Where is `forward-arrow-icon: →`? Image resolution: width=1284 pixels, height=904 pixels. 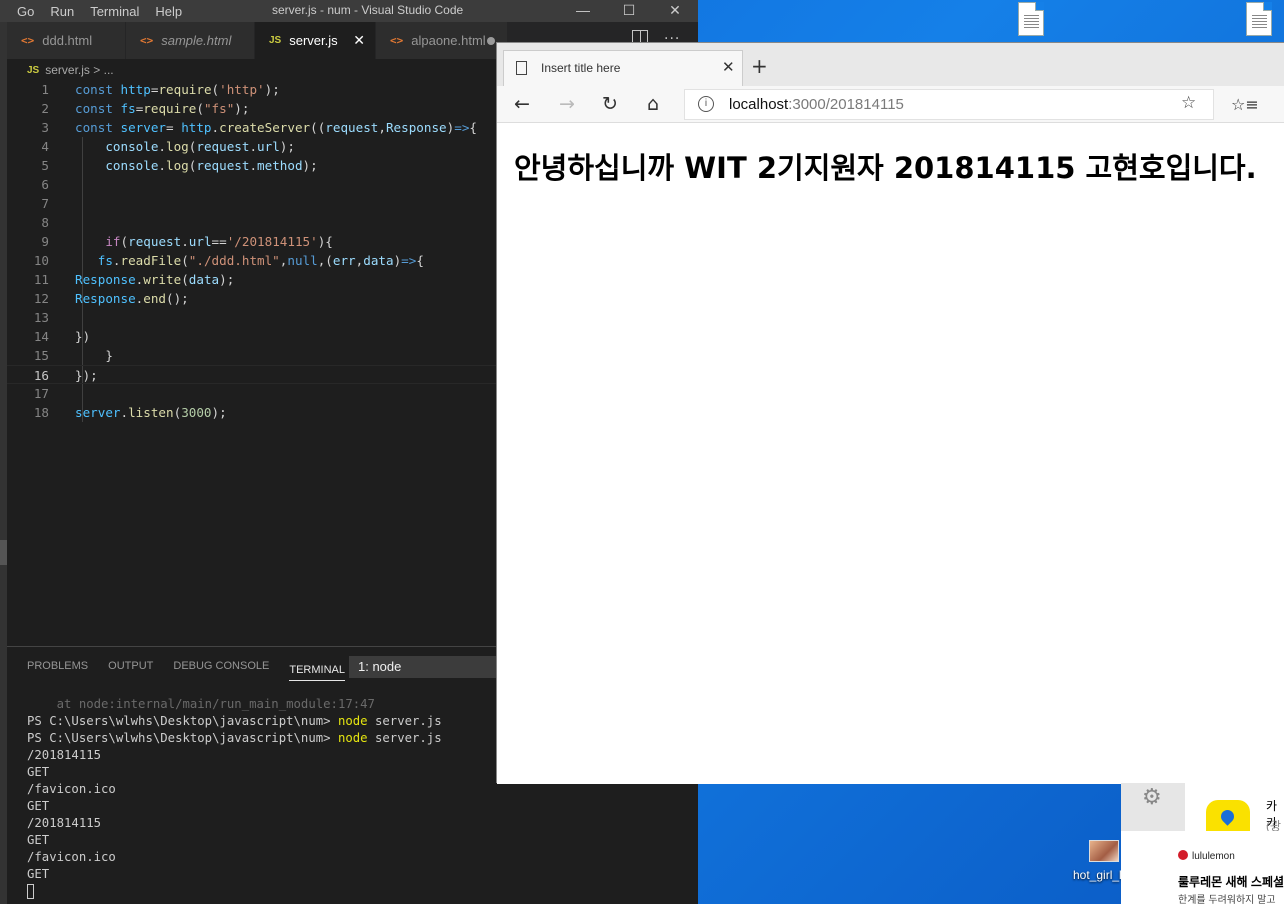 forward-arrow-icon: → is located at coordinates (567, 104).